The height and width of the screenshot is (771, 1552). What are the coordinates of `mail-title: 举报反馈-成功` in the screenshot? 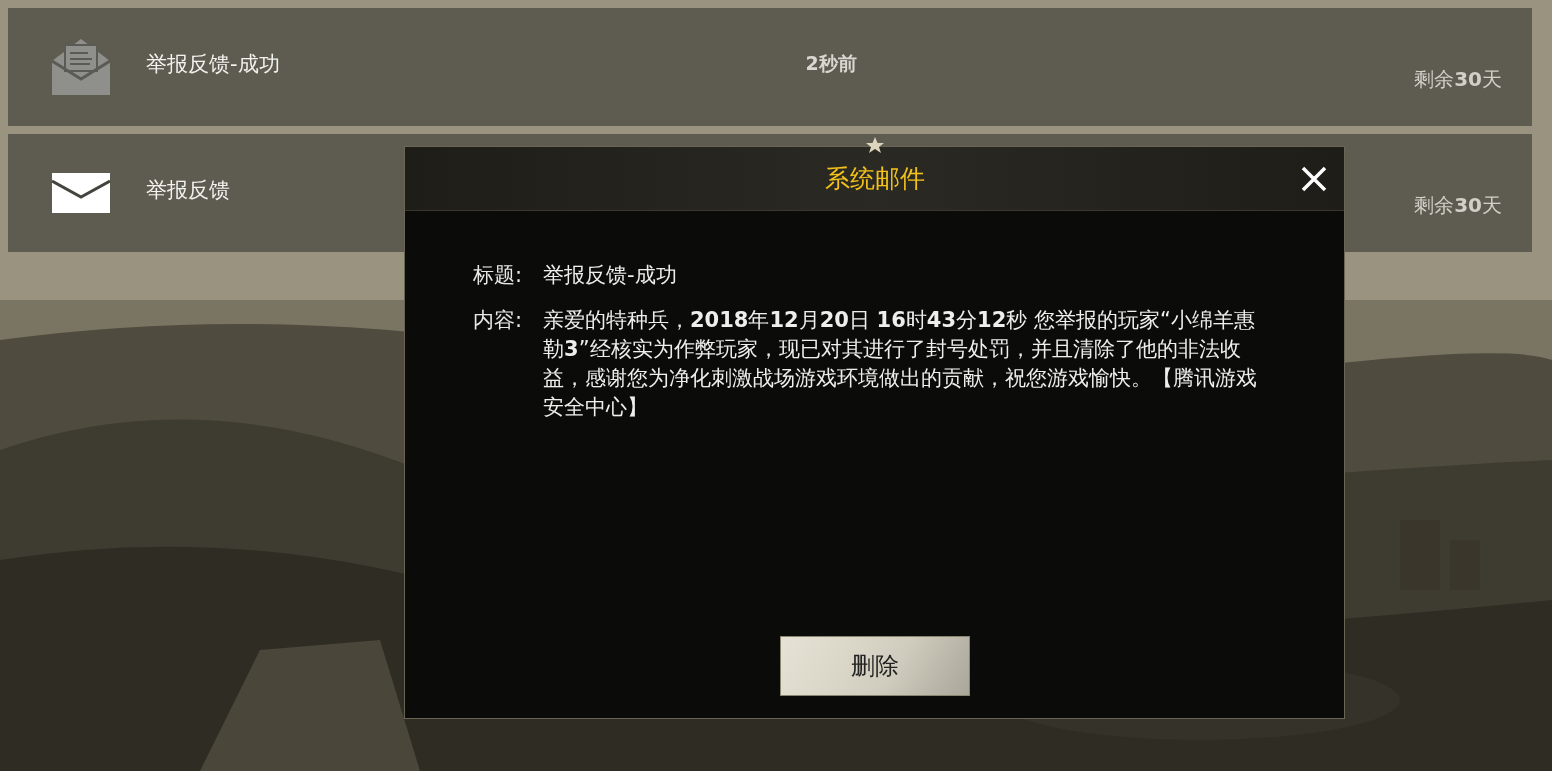 It's located at (213, 64).